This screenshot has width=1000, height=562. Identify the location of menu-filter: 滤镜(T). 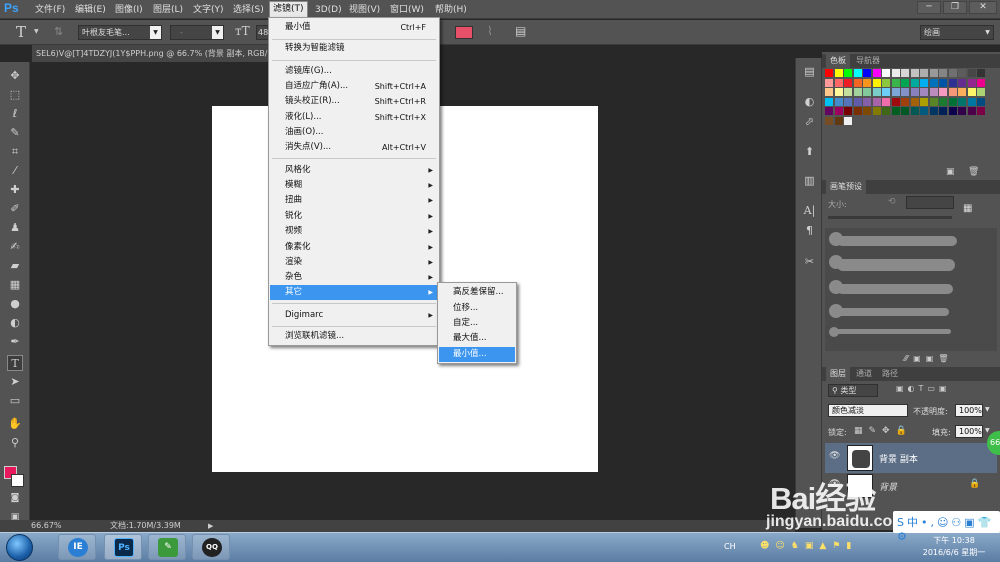
(288, 9).